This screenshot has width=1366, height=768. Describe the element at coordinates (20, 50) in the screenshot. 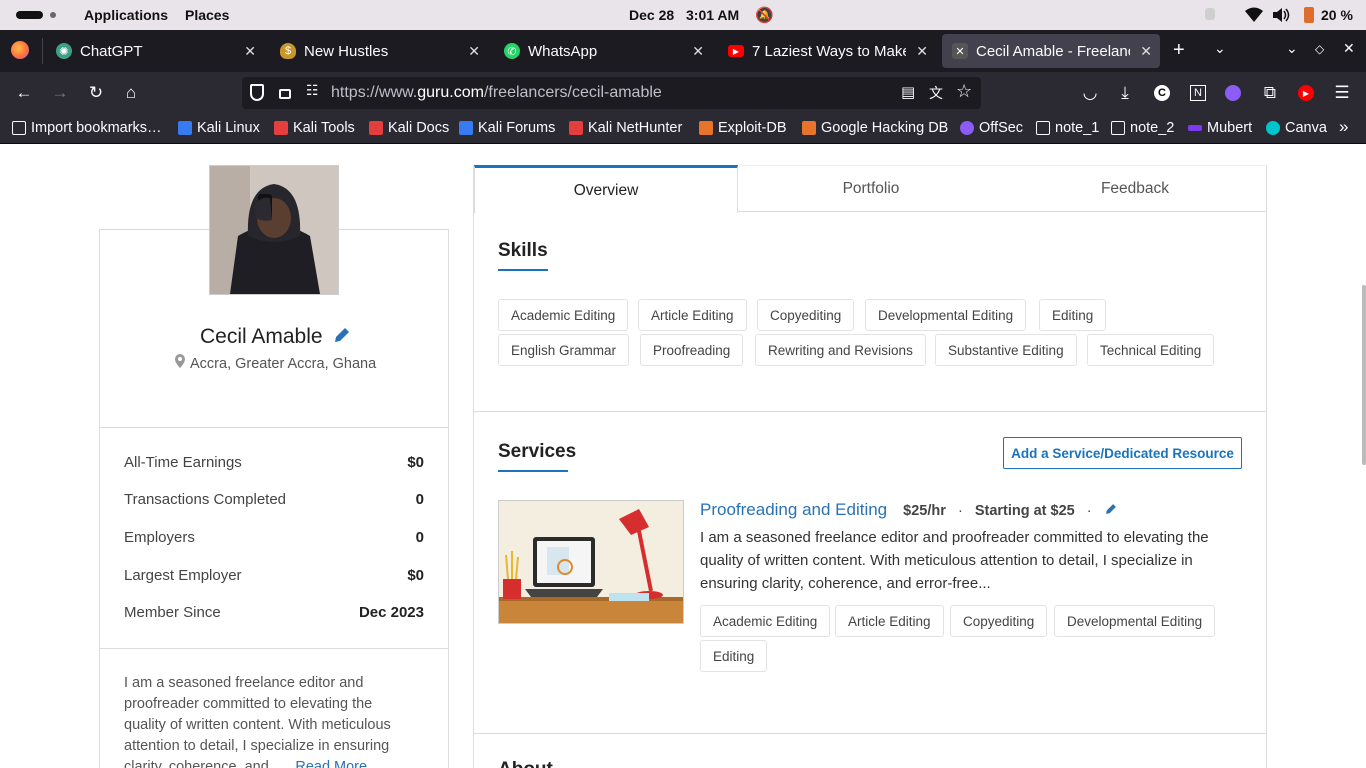

I see `firefox-menu-icon` at that location.